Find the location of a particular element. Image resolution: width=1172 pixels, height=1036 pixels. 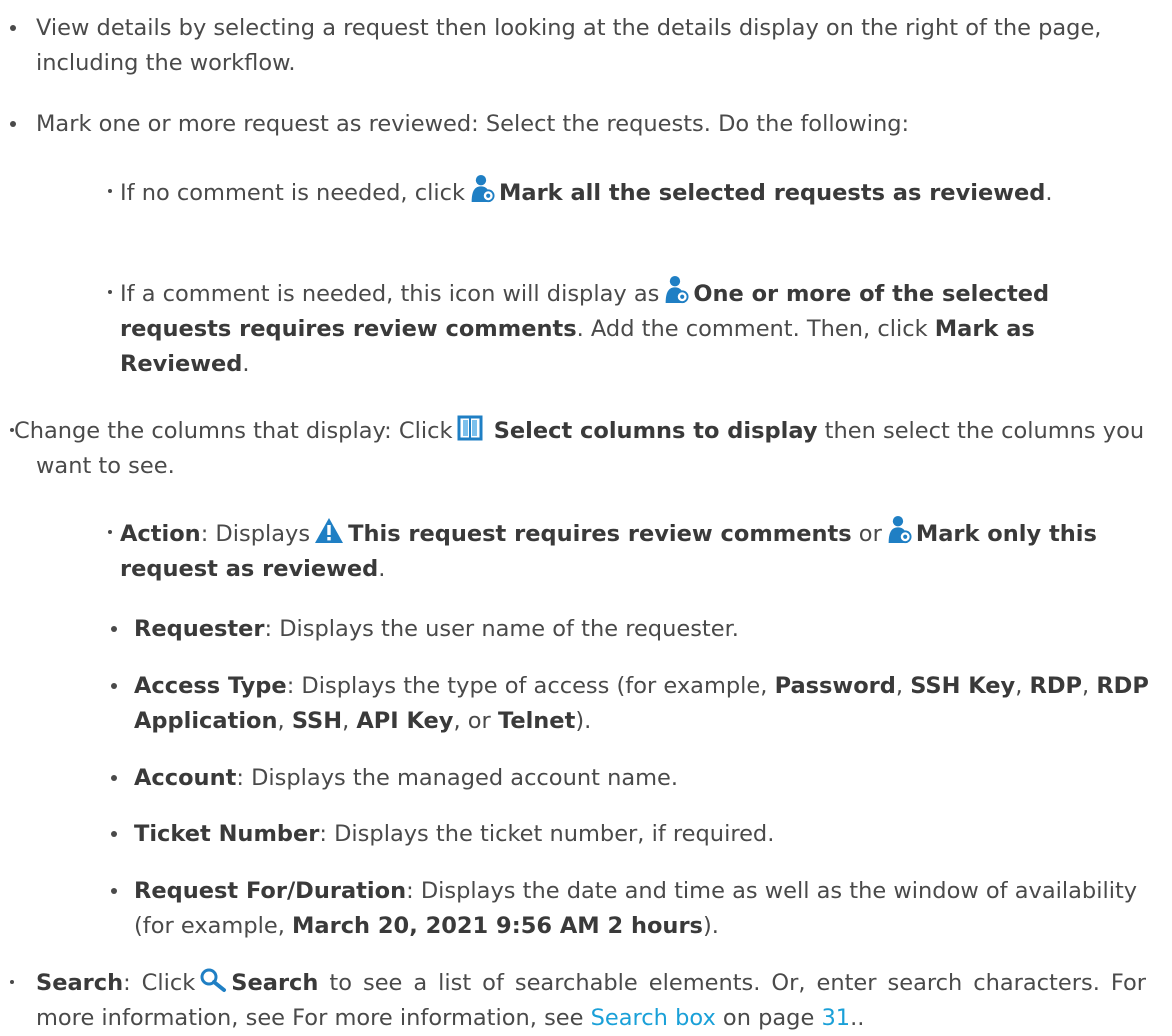

search-box-link: Search box is located at coordinates (653, 1018).